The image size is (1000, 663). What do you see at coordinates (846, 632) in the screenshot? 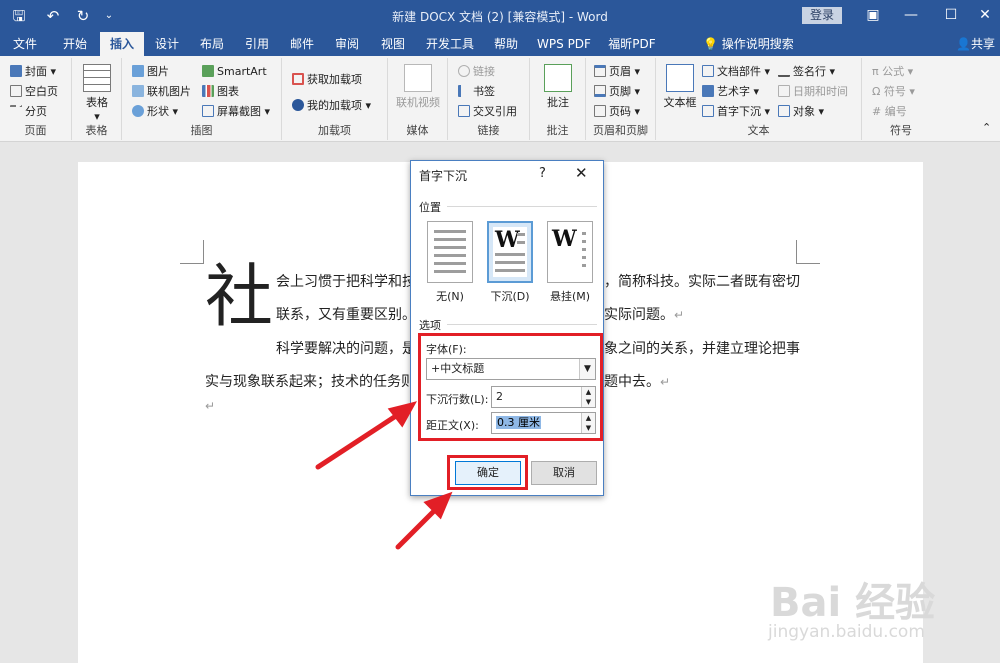
I see `baidu-watermark-url: jingyan.baidu.com` at bounding box center [846, 632].